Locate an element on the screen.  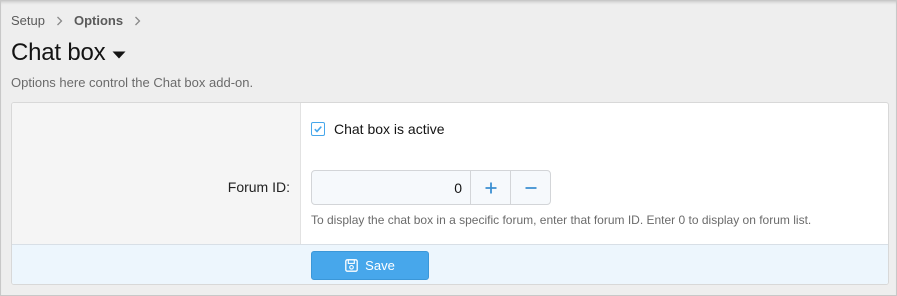
decrement-button is located at coordinates (530, 187).